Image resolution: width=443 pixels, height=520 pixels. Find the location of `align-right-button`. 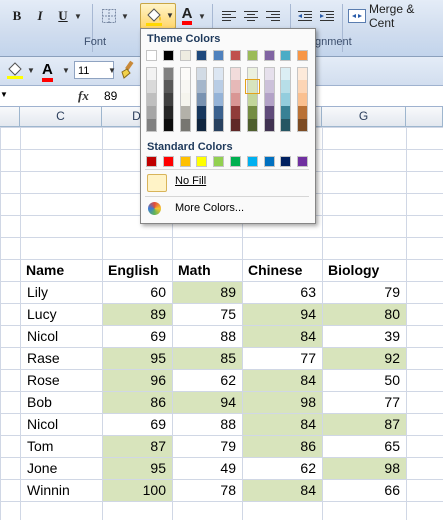

align-right-button is located at coordinates (273, 16).